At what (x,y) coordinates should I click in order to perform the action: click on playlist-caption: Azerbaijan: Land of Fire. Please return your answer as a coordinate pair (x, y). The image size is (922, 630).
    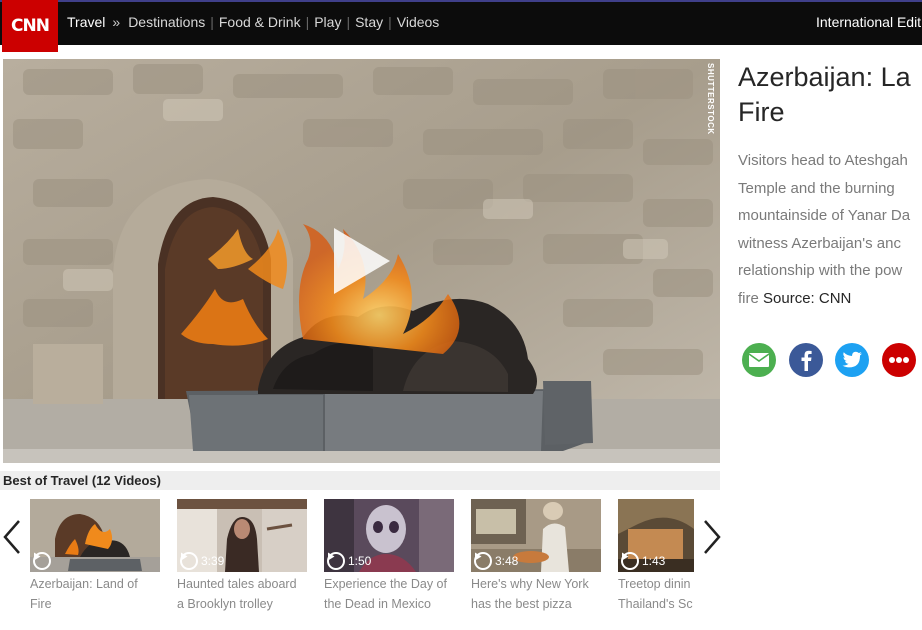
    Looking at the image, I should click on (95, 594).